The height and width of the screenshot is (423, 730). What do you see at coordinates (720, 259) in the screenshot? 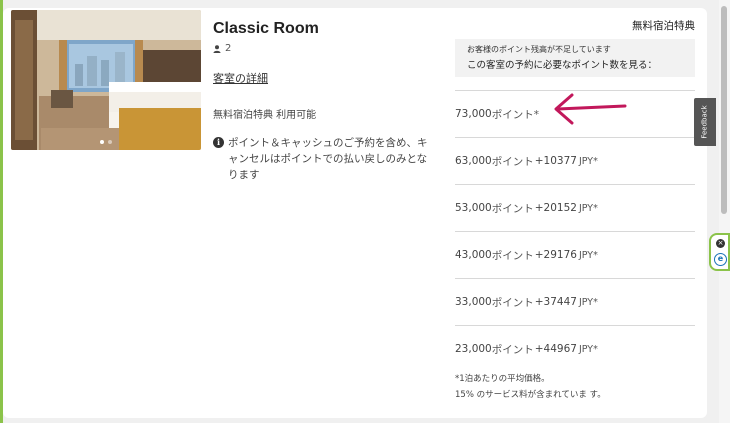
I see `extension-logo-icon: e` at bounding box center [720, 259].